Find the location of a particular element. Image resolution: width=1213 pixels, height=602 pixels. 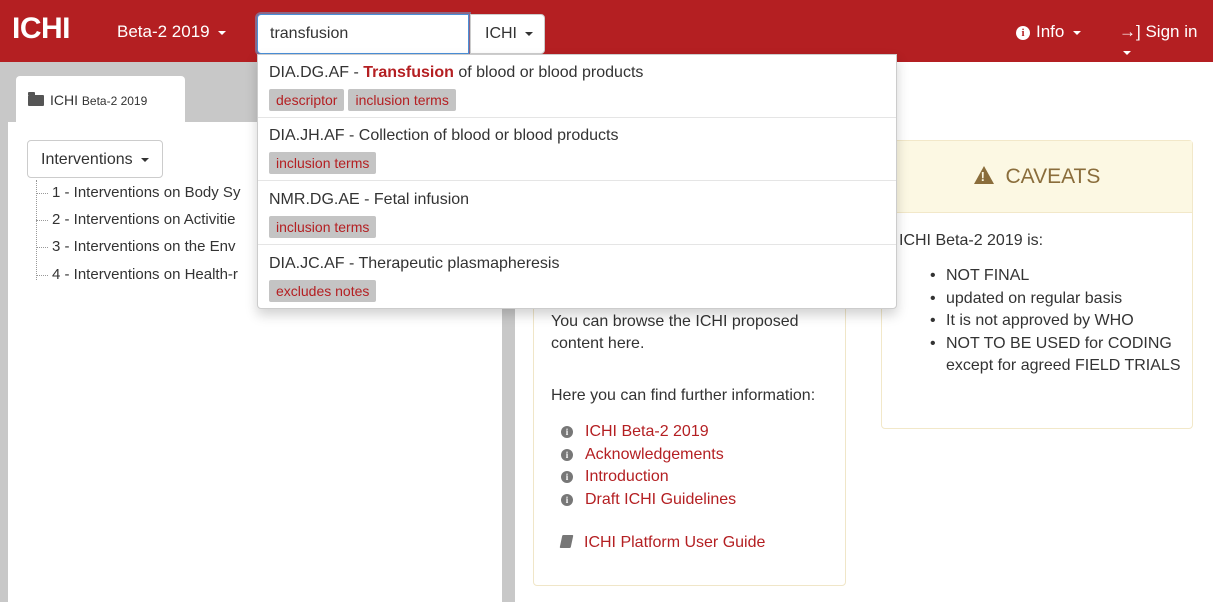

search-group: ICHI is located at coordinates (401, 34).